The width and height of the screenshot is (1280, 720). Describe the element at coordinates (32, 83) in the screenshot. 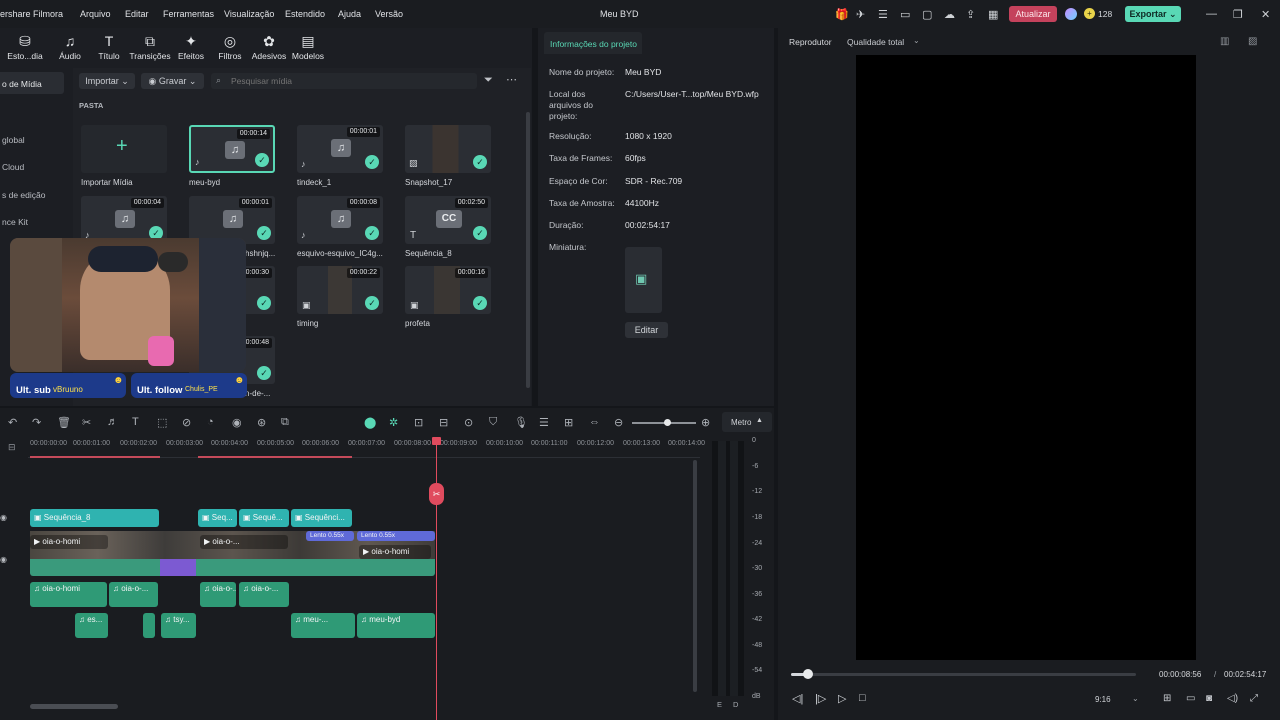

I see `sidebar-item-project-media: o de Mídia` at that location.